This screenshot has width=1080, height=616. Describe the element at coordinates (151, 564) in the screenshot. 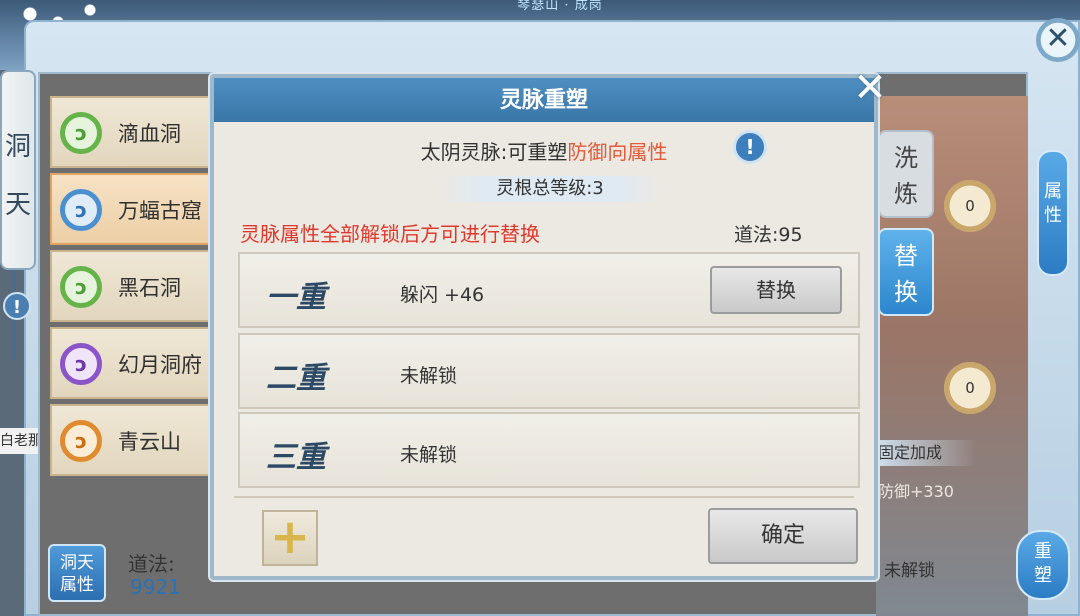

I see `dao-label: 道法:` at that location.